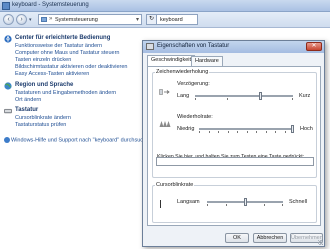  I want to click on repeat-delay-icon, so click(165, 92).